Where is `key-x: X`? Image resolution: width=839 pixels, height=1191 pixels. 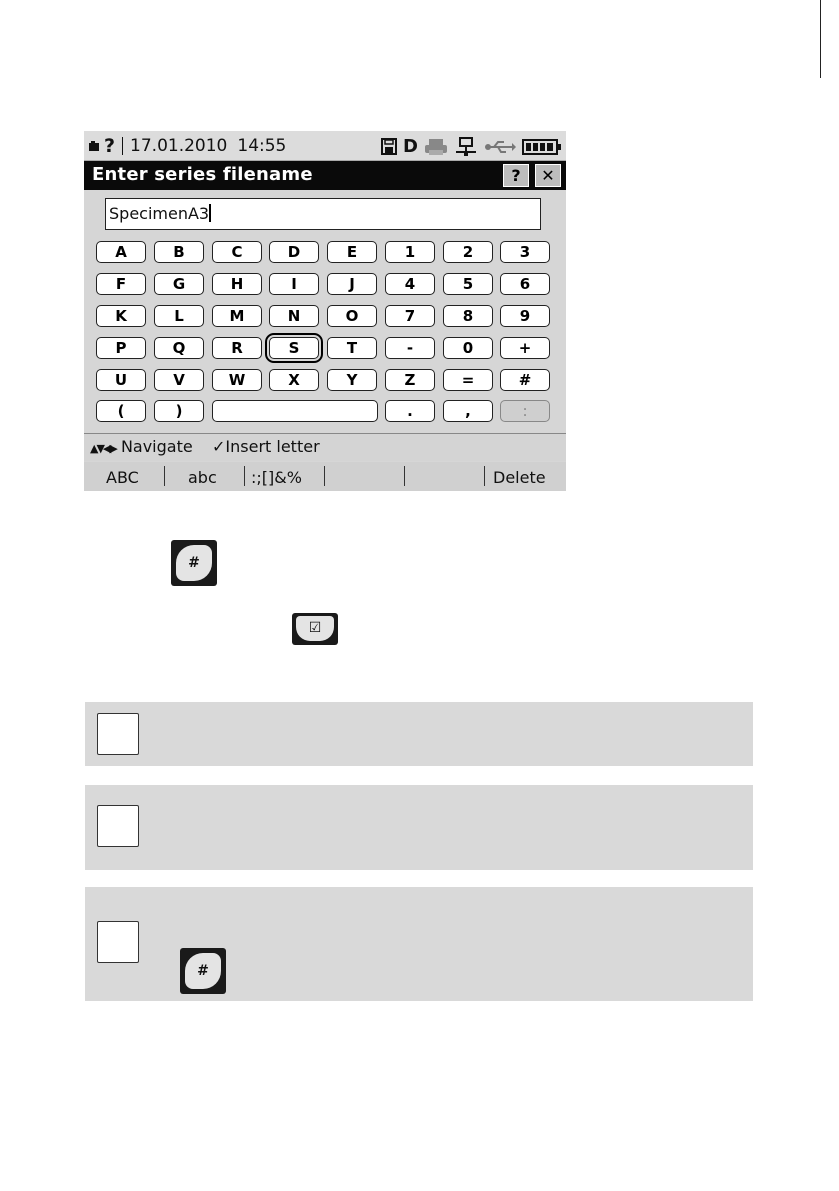 key-x: X is located at coordinates (294, 380).